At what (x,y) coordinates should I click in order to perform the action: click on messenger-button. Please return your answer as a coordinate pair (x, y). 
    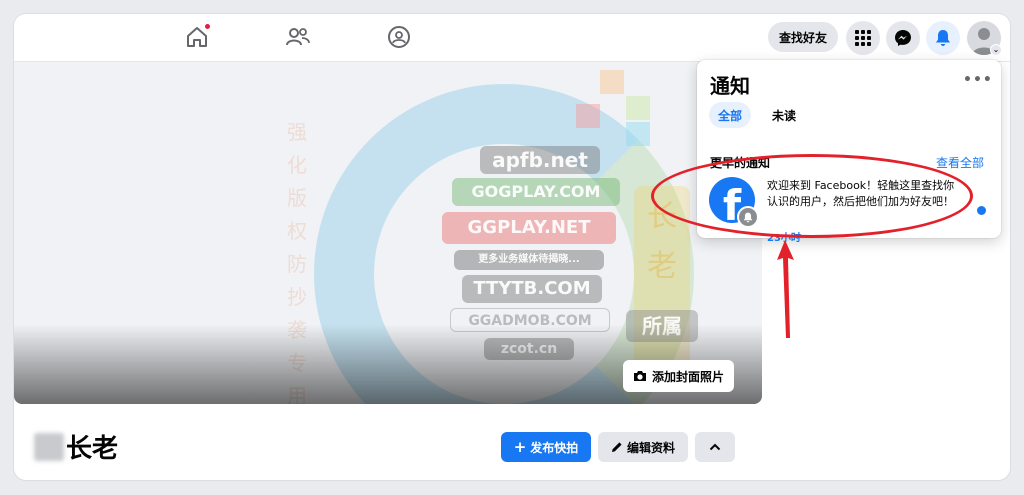
    Looking at the image, I should click on (903, 38).